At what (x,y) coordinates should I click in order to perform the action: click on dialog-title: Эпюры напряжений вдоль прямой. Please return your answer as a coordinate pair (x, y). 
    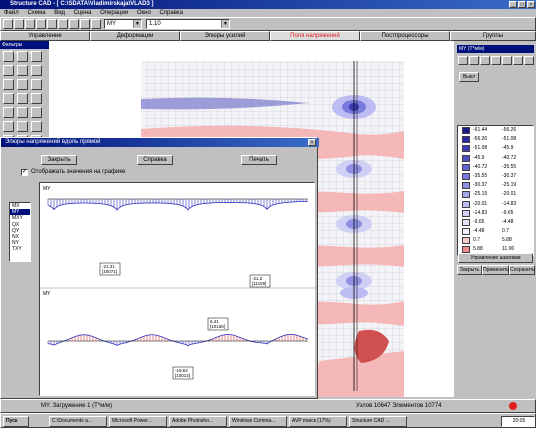
    Looking at the image, I should click on (160, 142).